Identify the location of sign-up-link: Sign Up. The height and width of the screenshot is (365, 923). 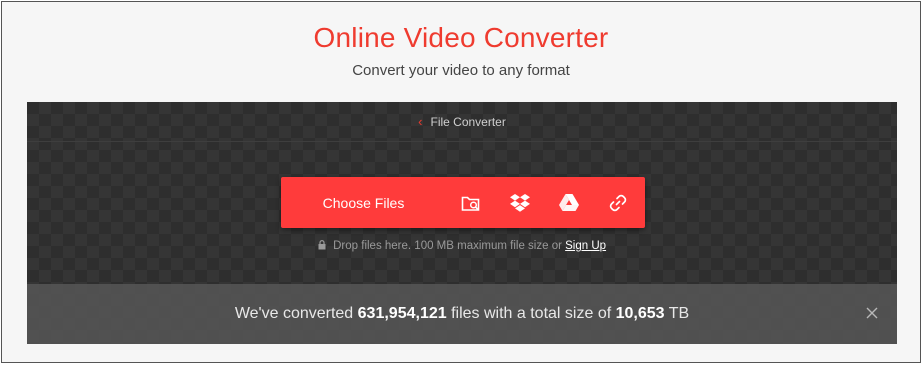
(585, 246).